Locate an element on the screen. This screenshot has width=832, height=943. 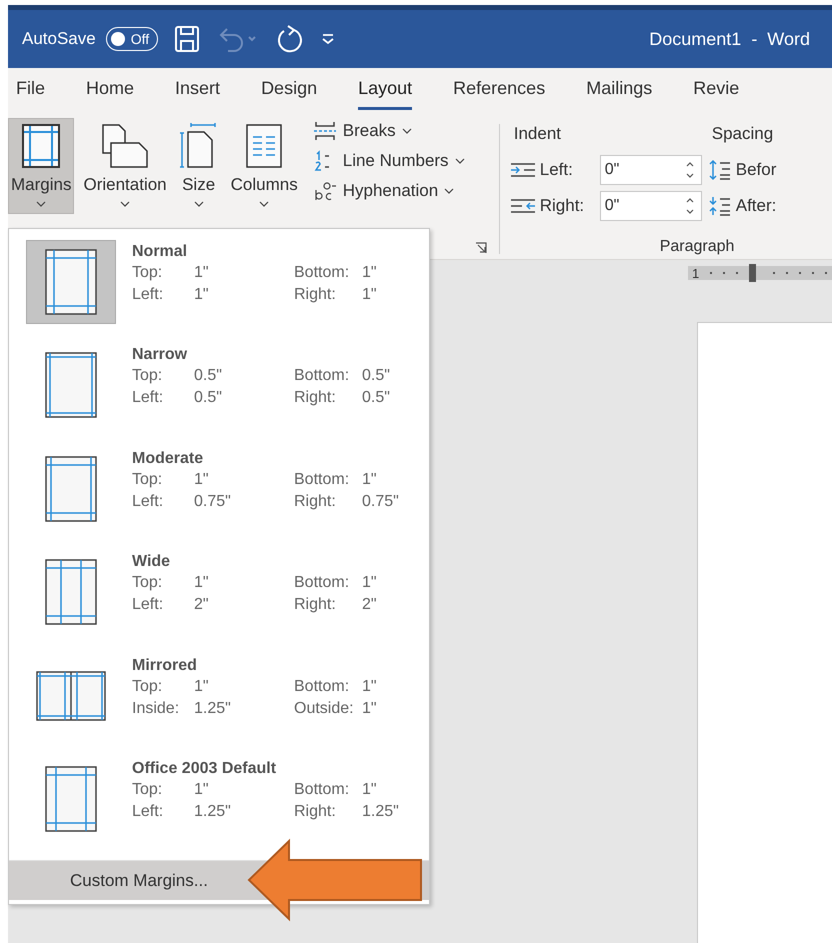
indent-right-icon is located at coordinates (523, 206).